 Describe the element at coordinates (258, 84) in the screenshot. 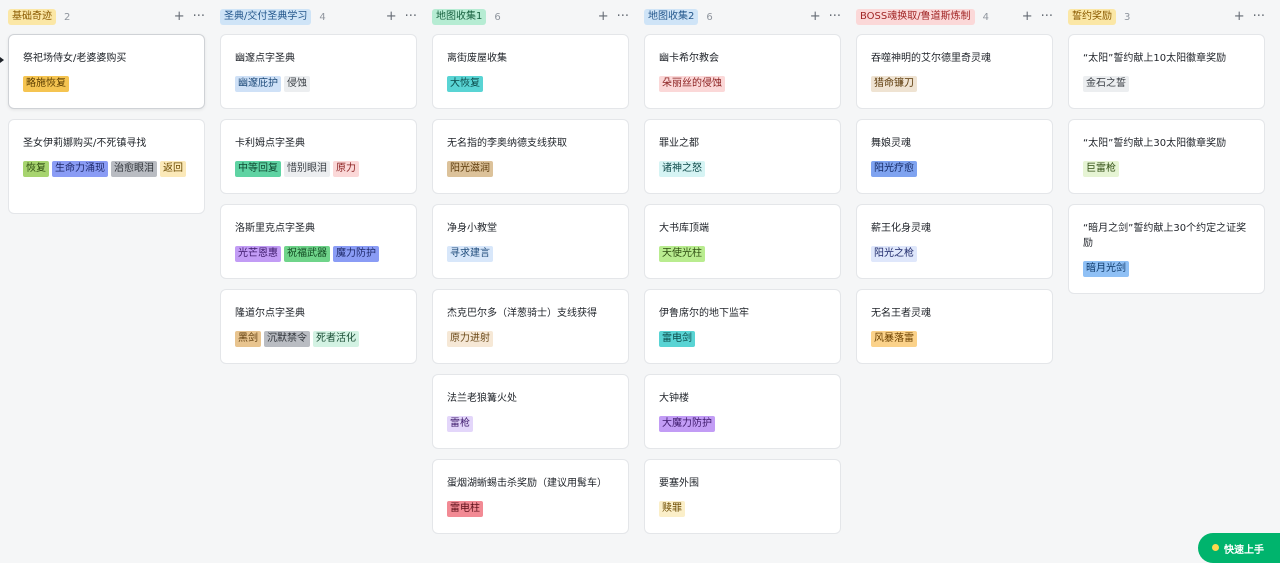

I see `tag: 幽邃庇护` at that location.